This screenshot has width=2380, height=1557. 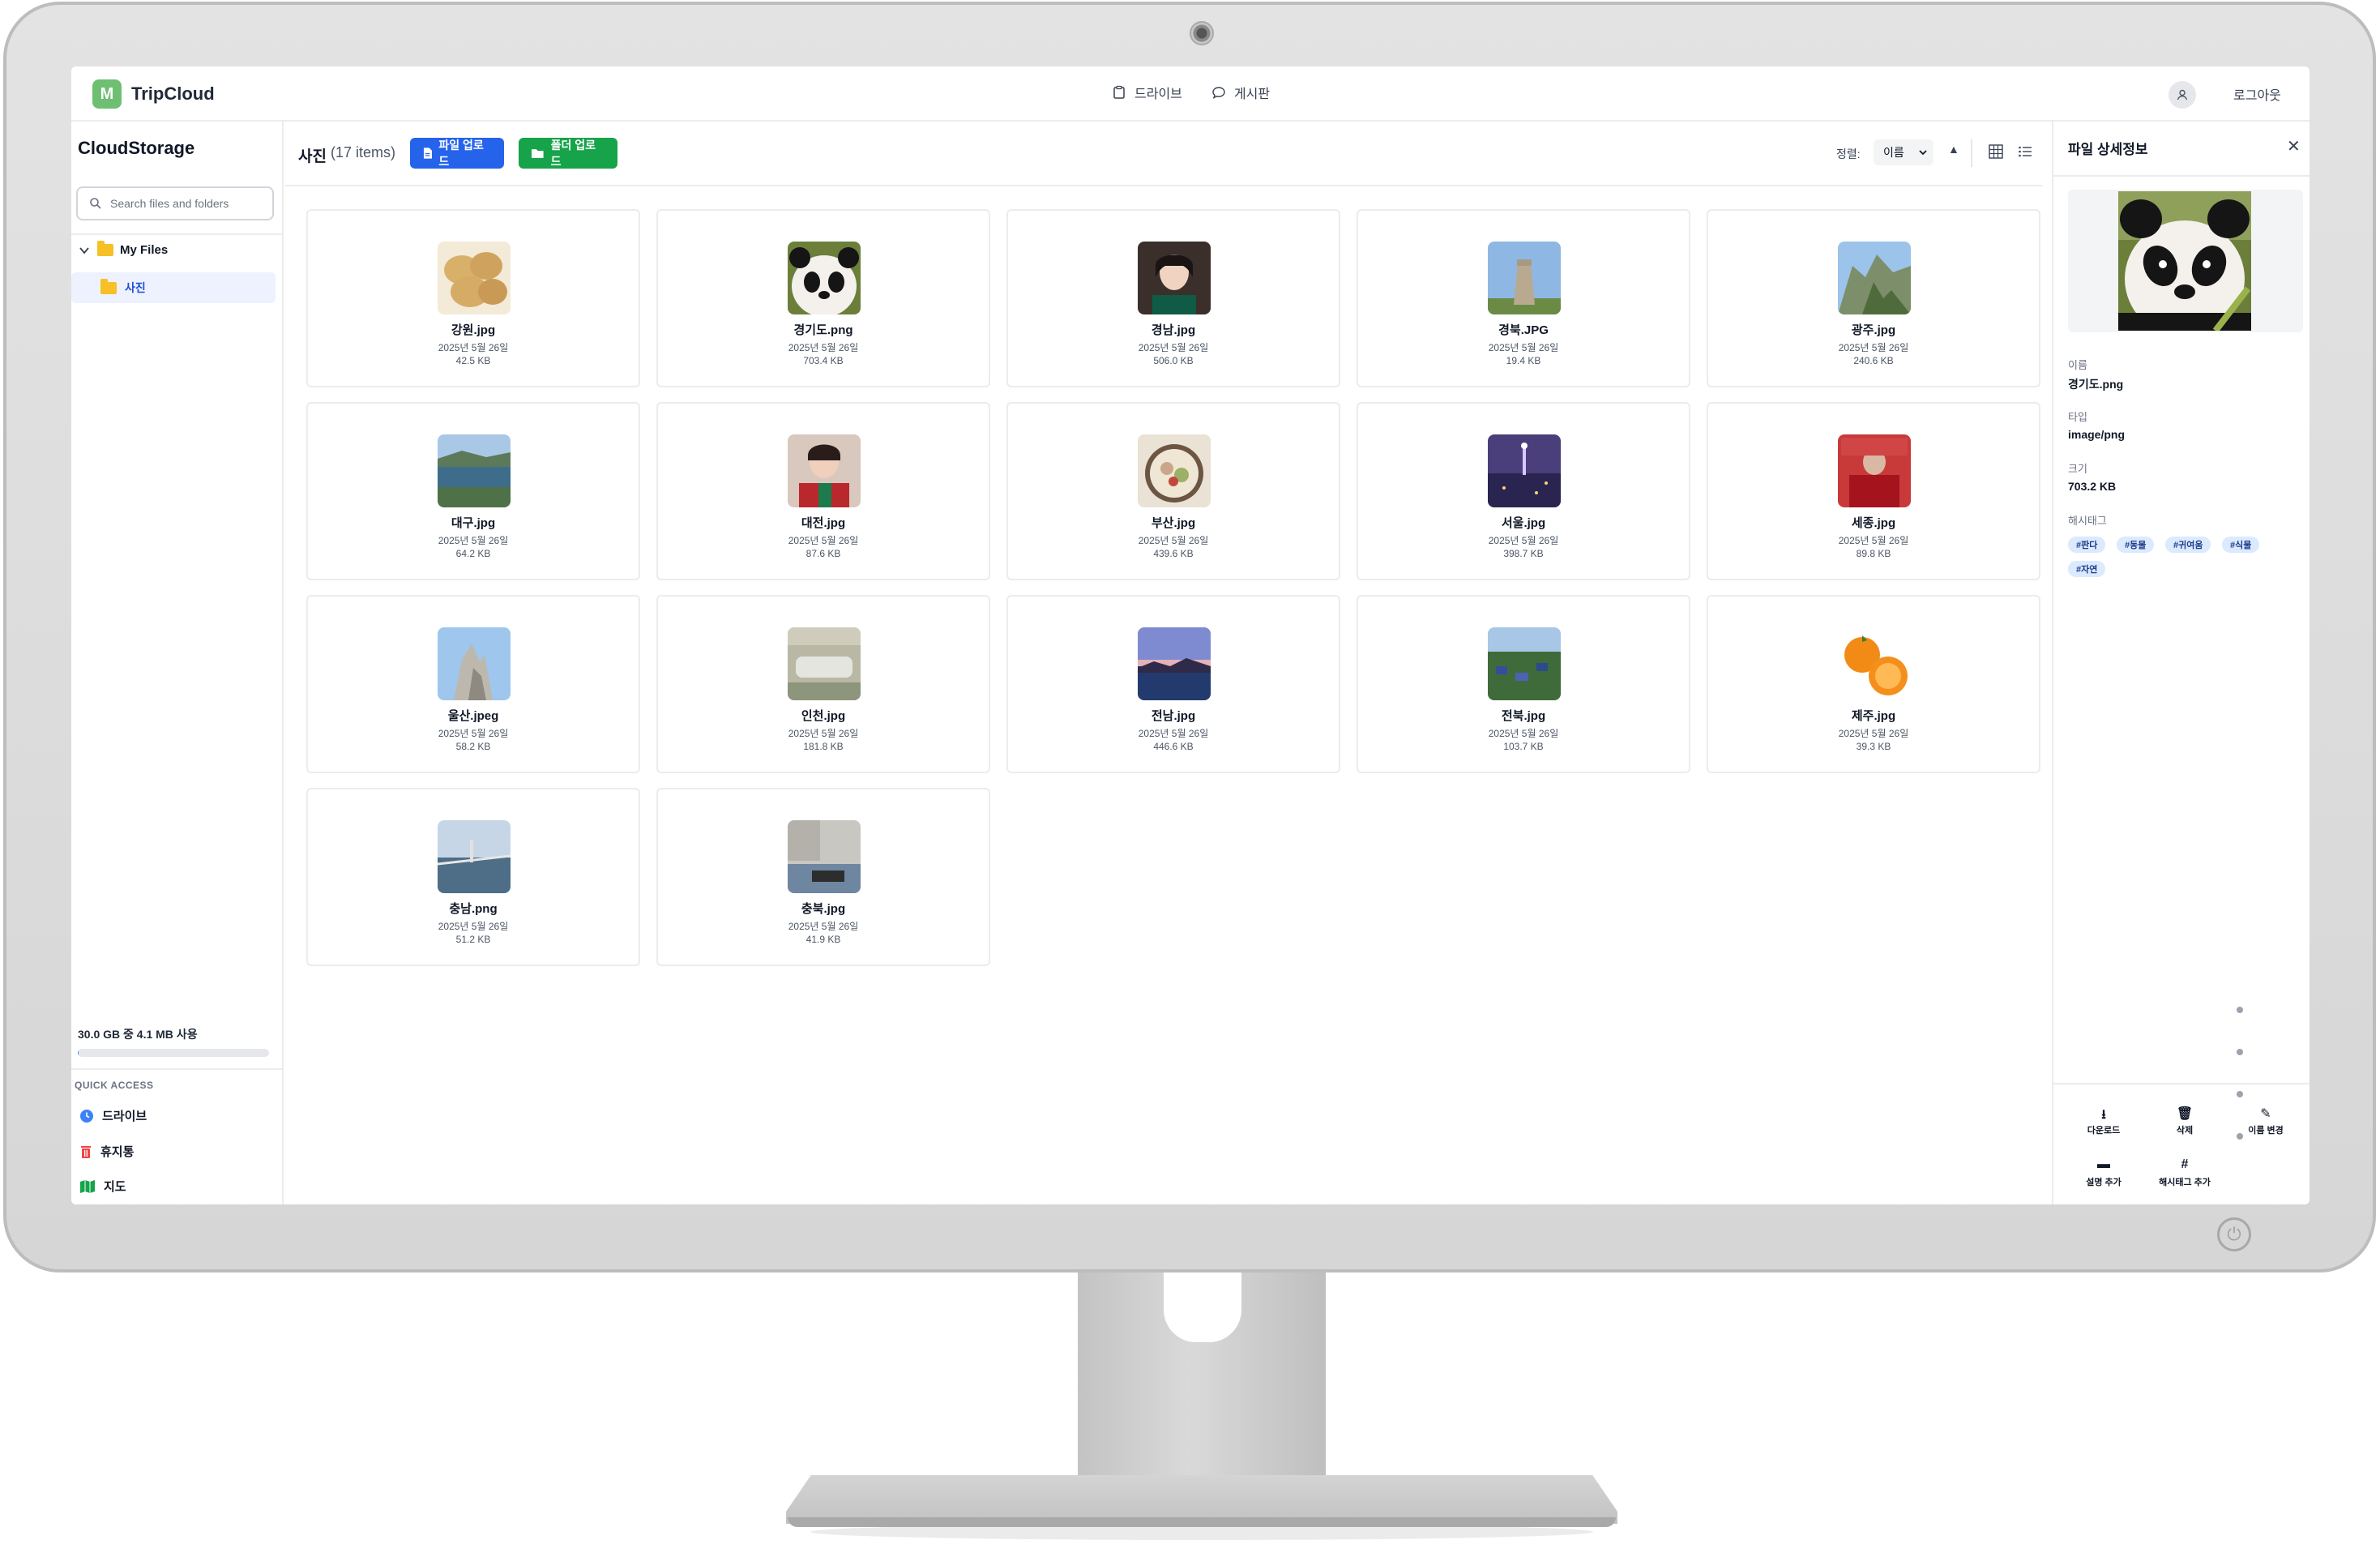 What do you see at coordinates (1240, 92) in the screenshot?
I see `nav-link-board: 게시판` at bounding box center [1240, 92].